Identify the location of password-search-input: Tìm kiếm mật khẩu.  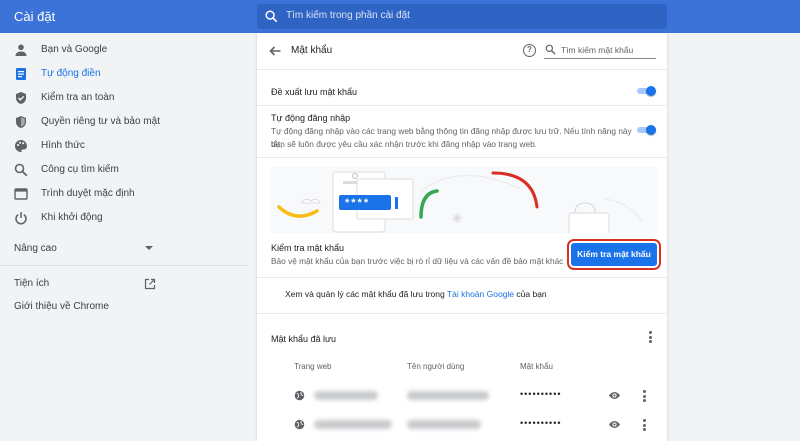
(600, 50).